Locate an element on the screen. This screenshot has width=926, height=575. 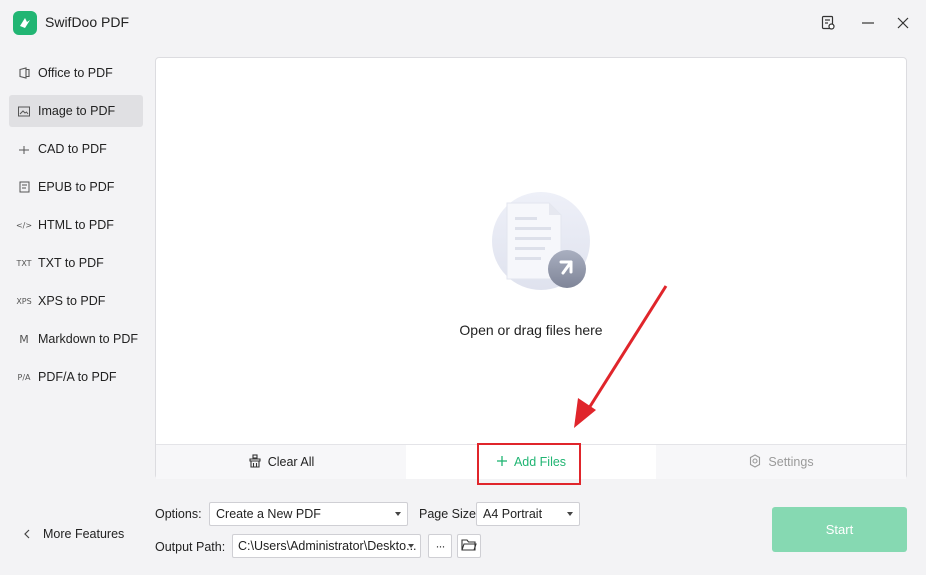
sidebar-item-html-to-pdf: </> HTML to PDF is located at coordinates (76, 225).